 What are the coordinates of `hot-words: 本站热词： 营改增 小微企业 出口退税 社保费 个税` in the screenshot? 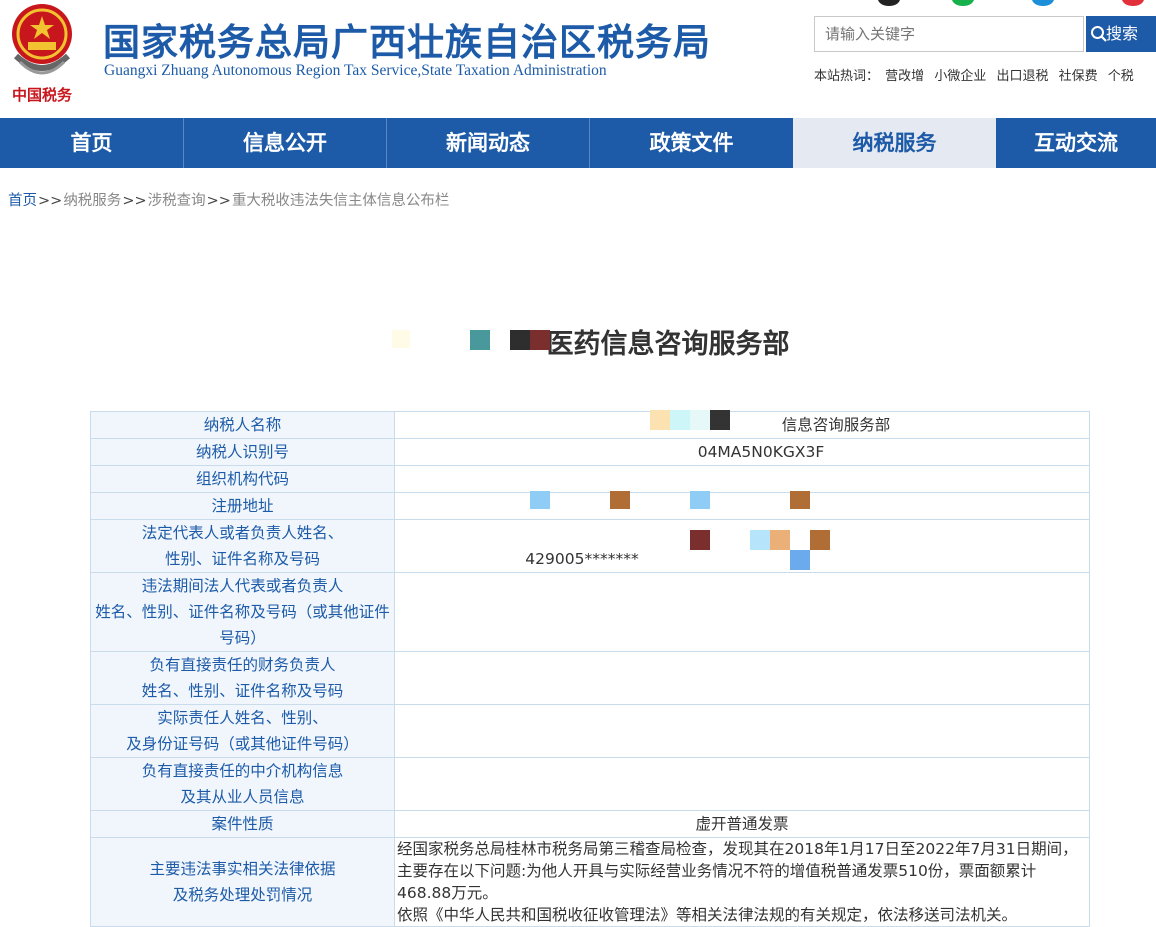 It's located at (977, 74).